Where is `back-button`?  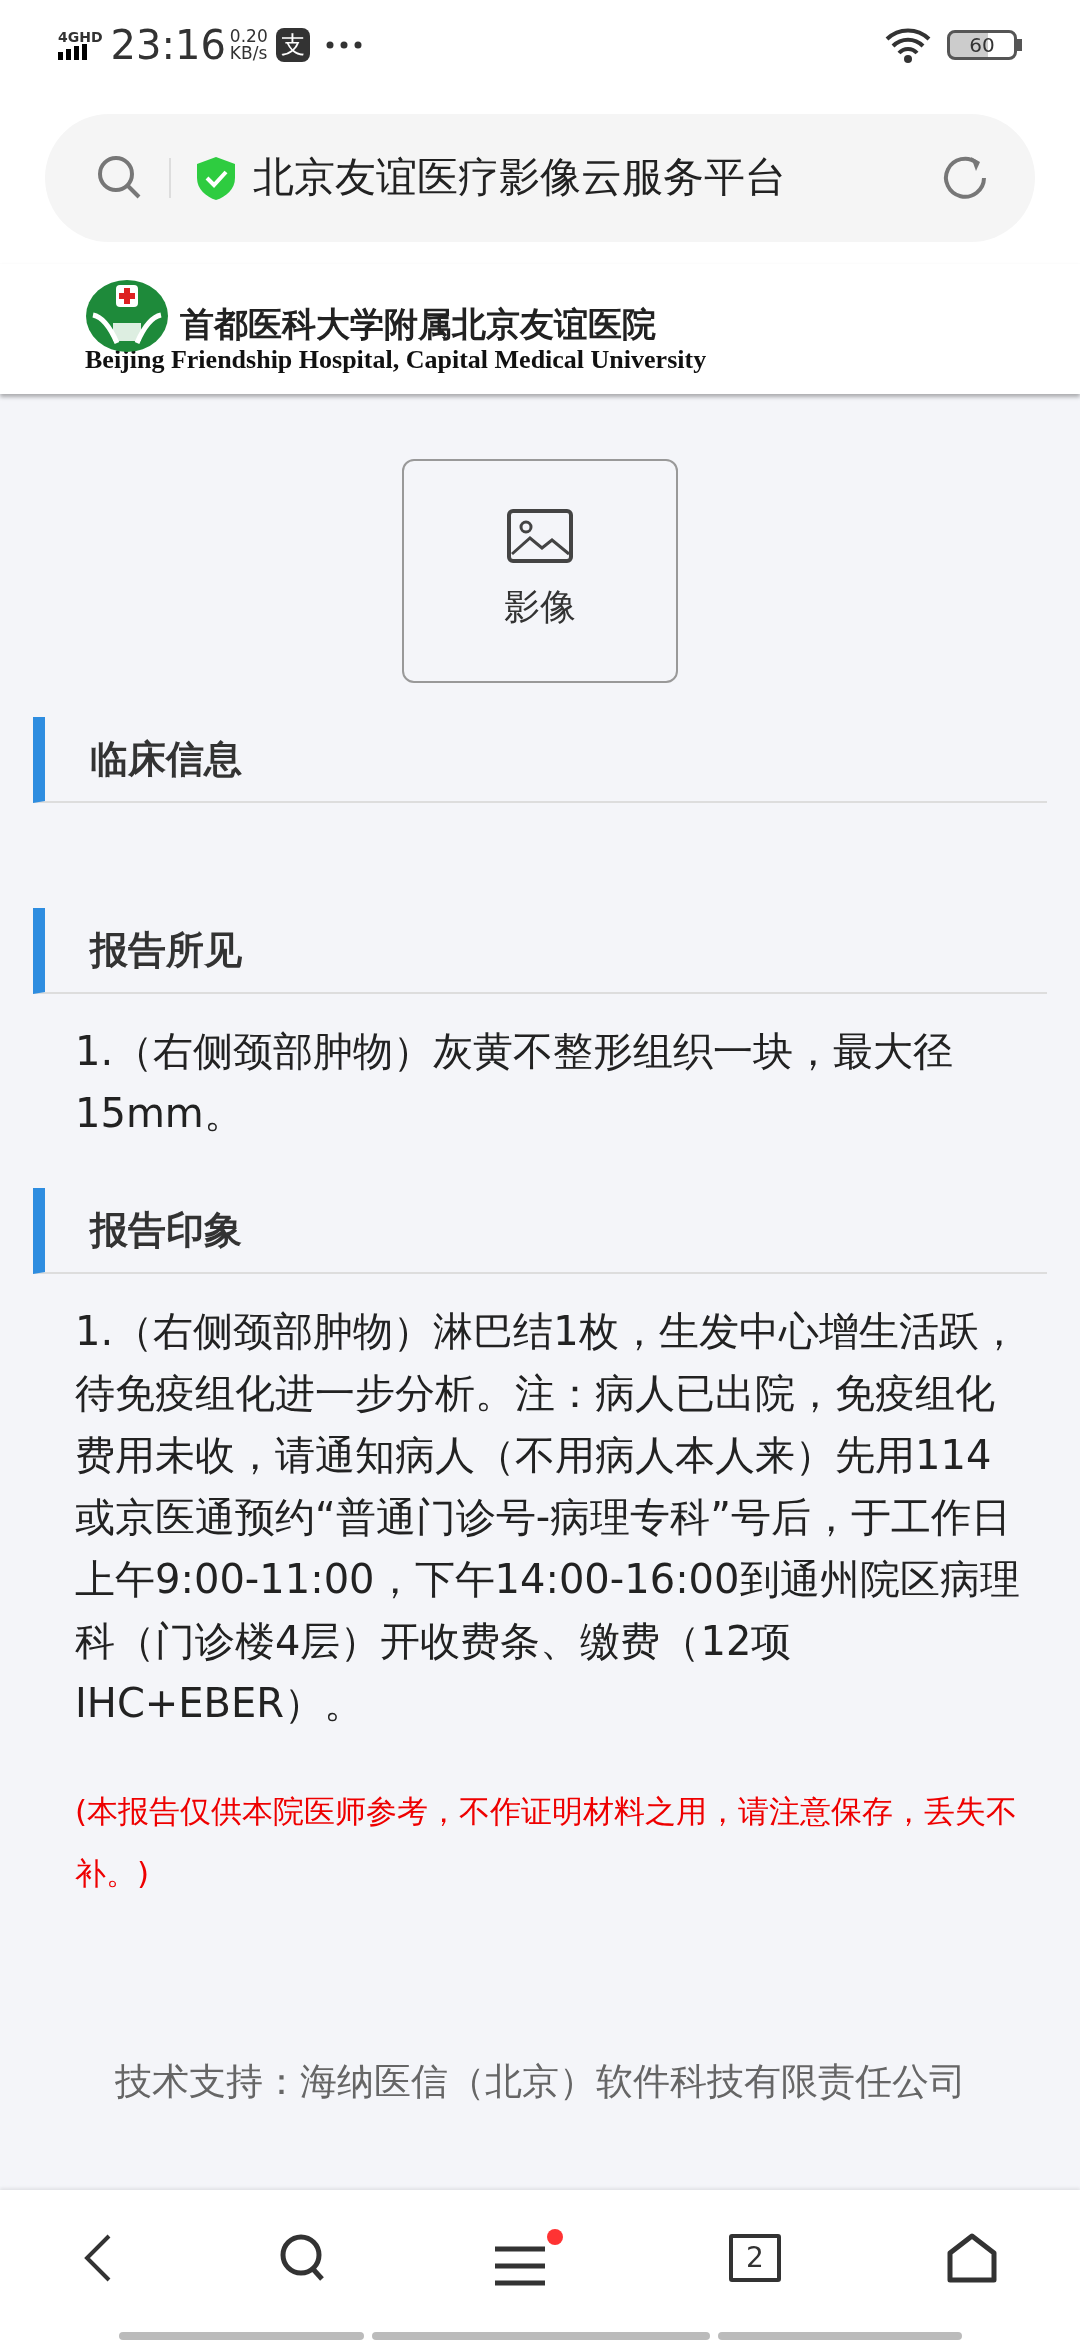
back-button is located at coordinates (98, 2258).